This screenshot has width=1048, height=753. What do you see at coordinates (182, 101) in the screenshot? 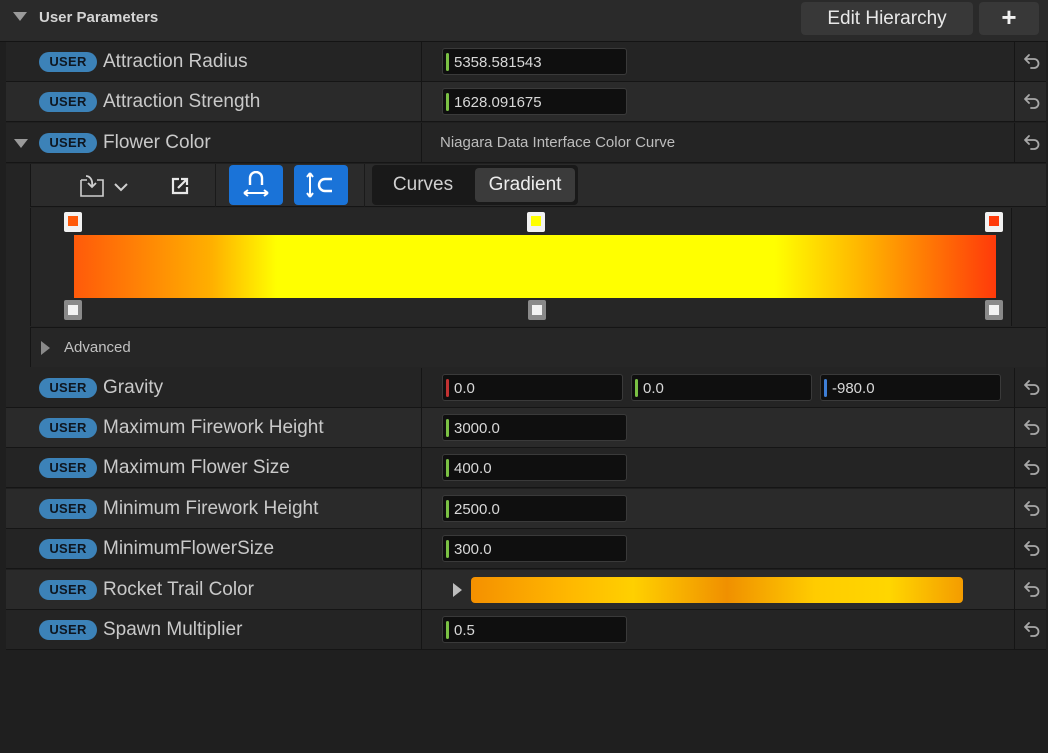
I see `param-name: Attraction Strength` at bounding box center [182, 101].